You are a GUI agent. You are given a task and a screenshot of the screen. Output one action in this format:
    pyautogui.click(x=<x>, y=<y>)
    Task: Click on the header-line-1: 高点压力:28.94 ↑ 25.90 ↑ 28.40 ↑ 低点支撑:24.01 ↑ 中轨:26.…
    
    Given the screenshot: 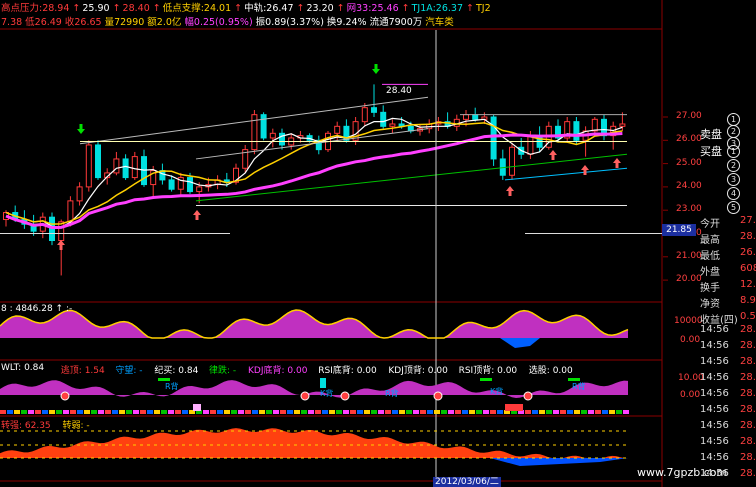 What is the action you would take?
    pyautogui.click(x=247, y=7)
    